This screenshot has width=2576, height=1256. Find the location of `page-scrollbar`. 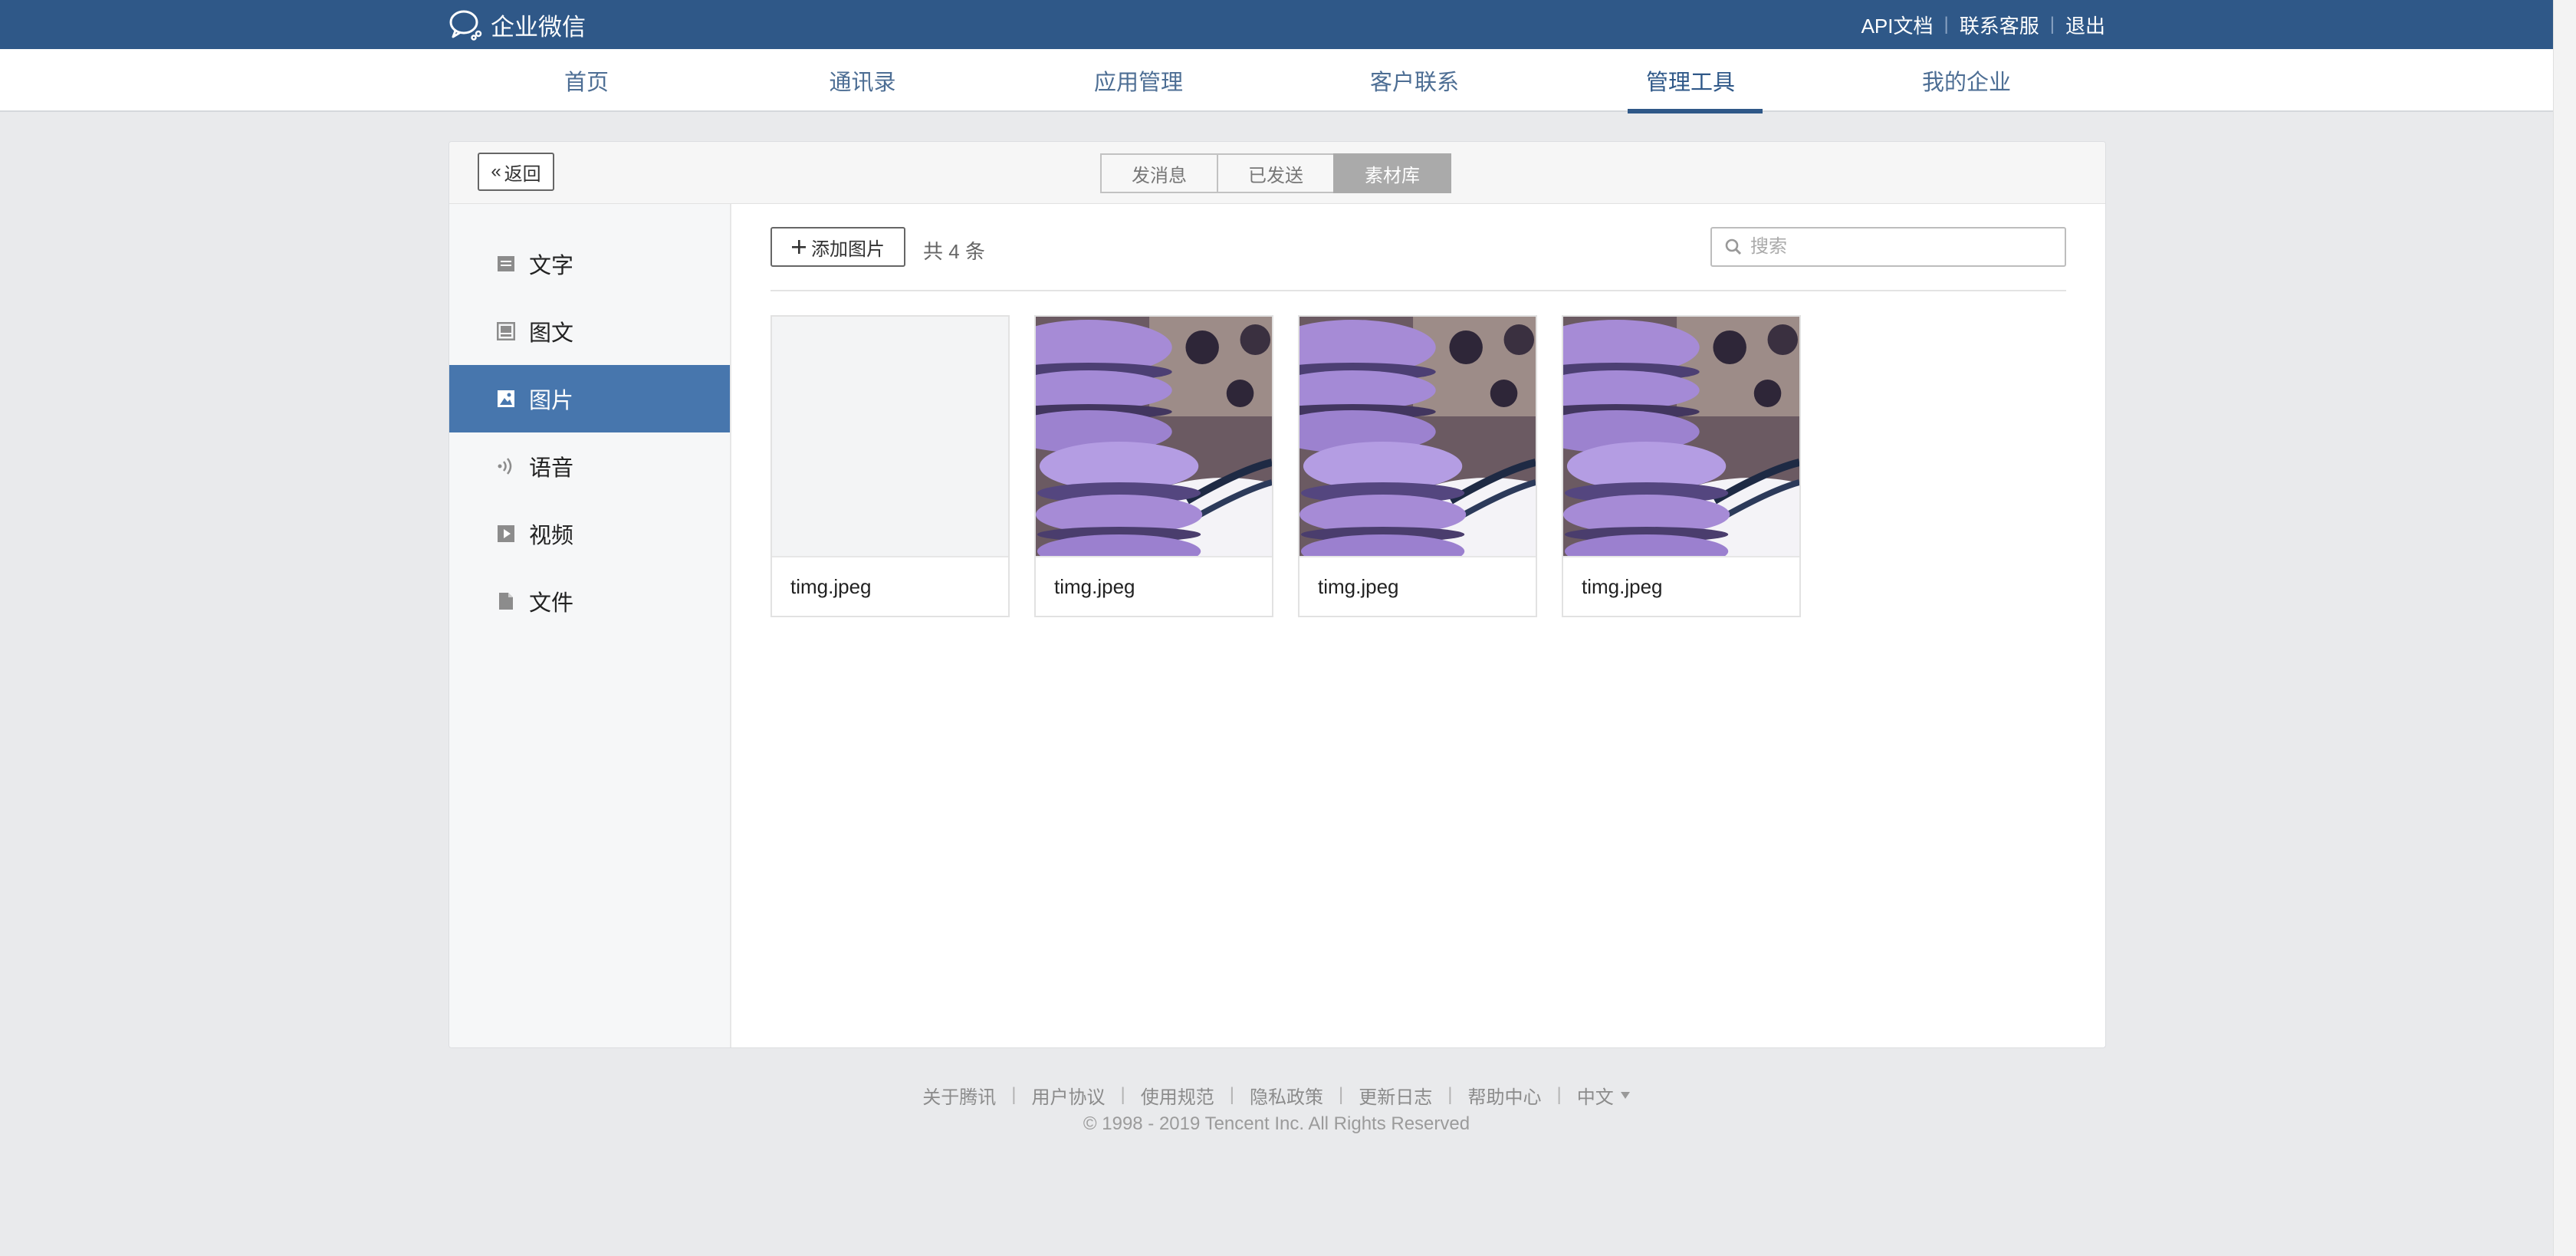

page-scrollbar is located at coordinates (2564, 628).